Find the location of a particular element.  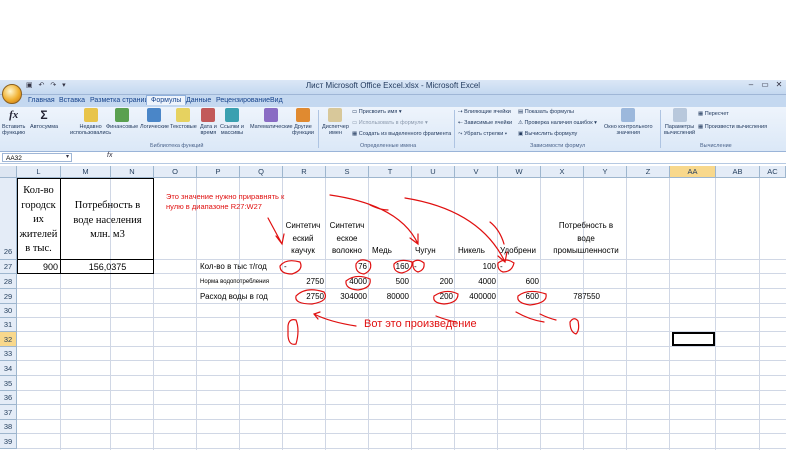

column-header-R: R is located at coordinates (304, 172).